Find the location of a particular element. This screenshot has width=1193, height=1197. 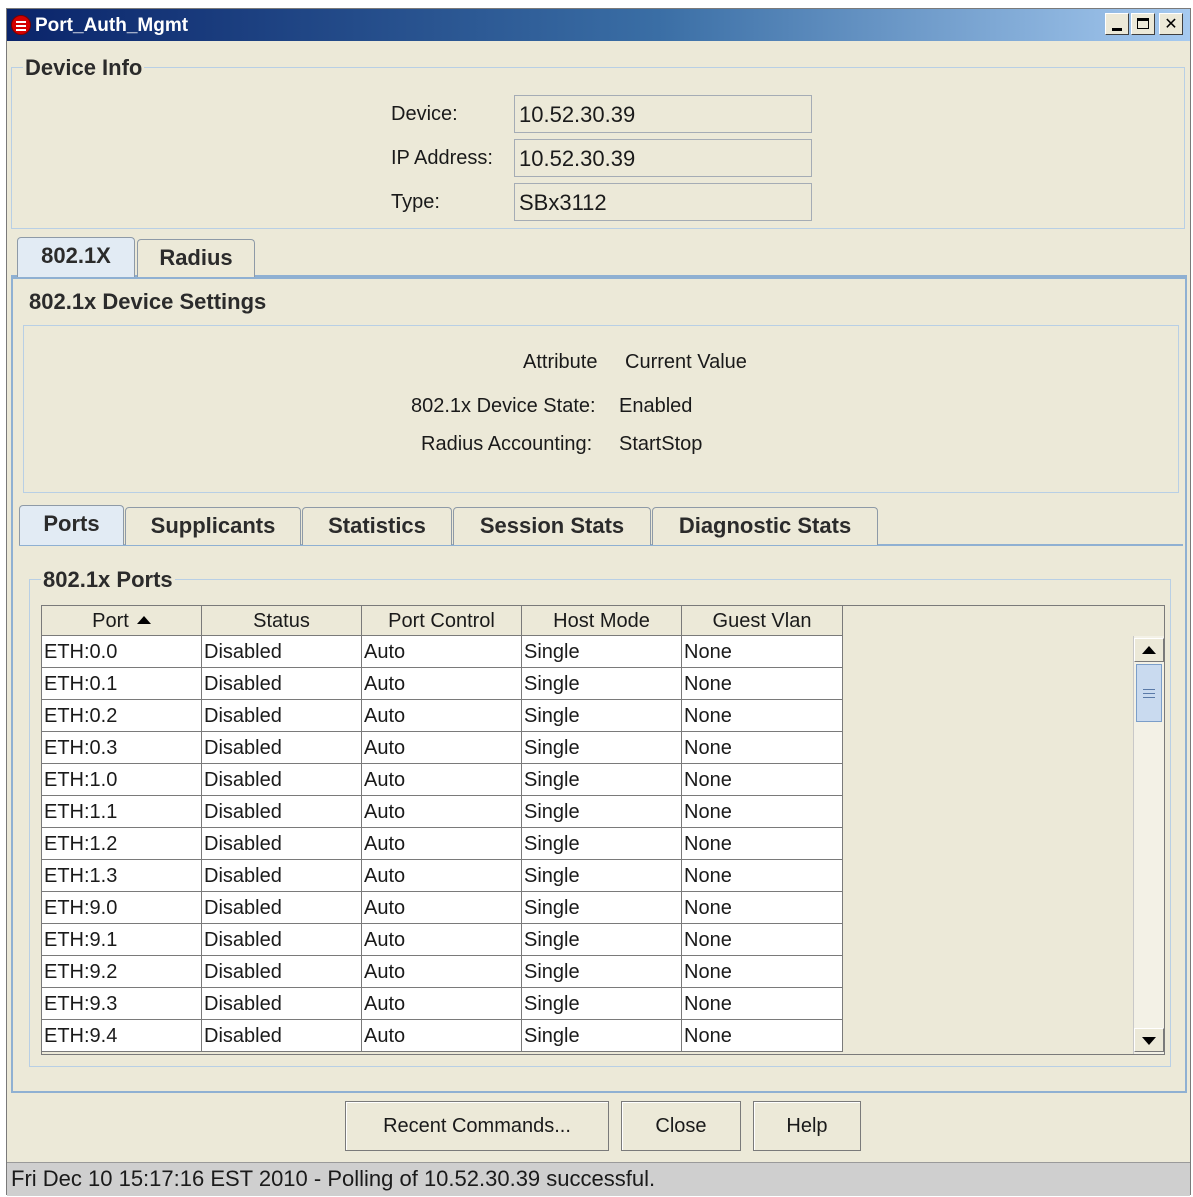

cell-port: ETH:1.3 is located at coordinates (122, 876).